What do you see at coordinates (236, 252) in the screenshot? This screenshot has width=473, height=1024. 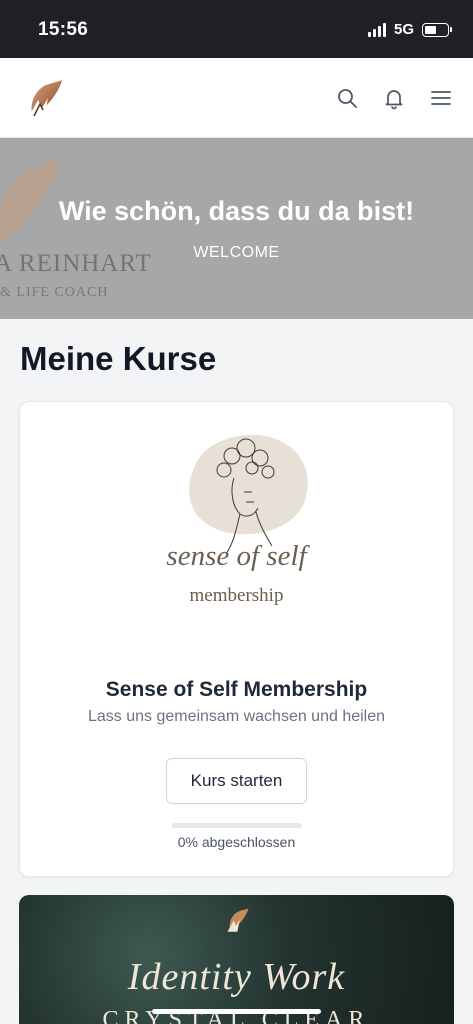 I see `hero-subtitle: WELCOME` at bounding box center [236, 252].